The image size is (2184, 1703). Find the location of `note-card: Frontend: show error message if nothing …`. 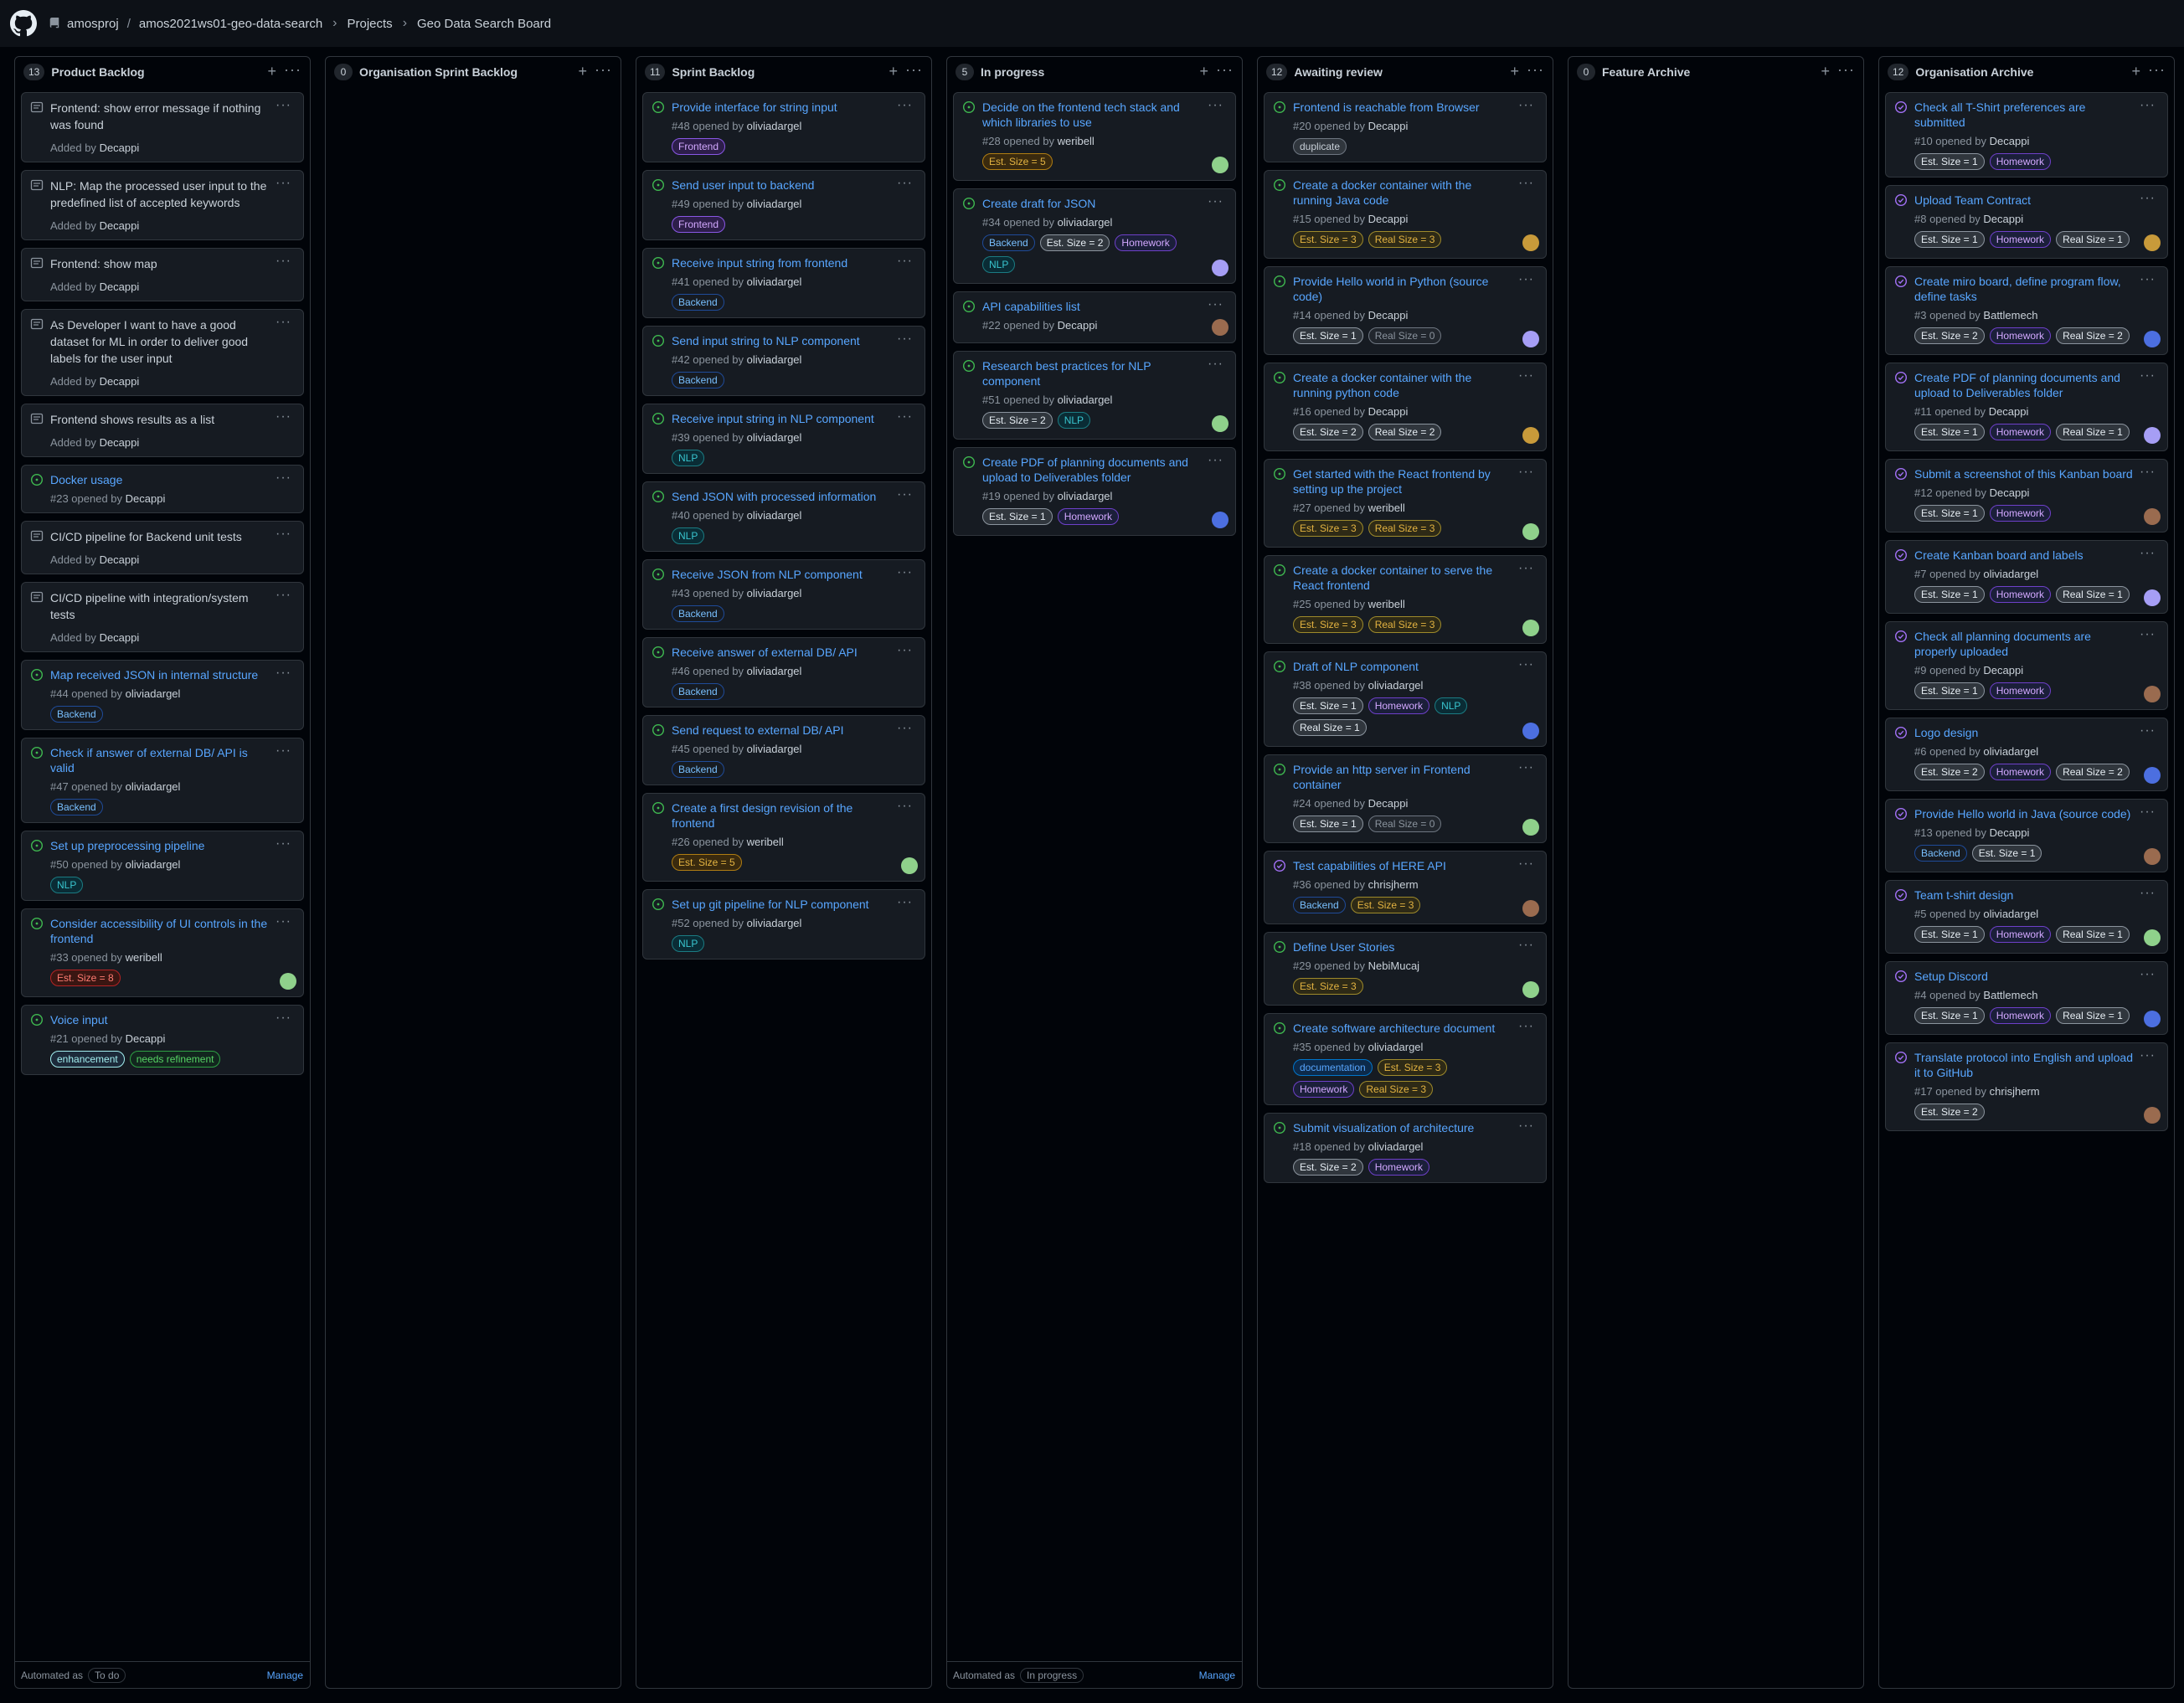

note-card: Frontend: show error message if nothing … is located at coordinates (162, 127).